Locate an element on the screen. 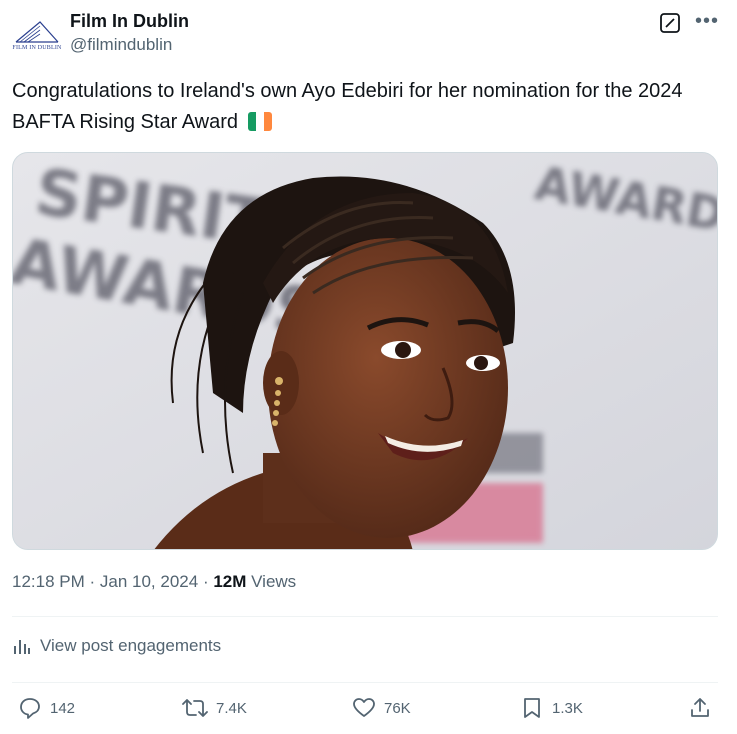 The height and width of the screenshot is (734, 737). repost-count: 7.4K is located at coordinates (231, 708).